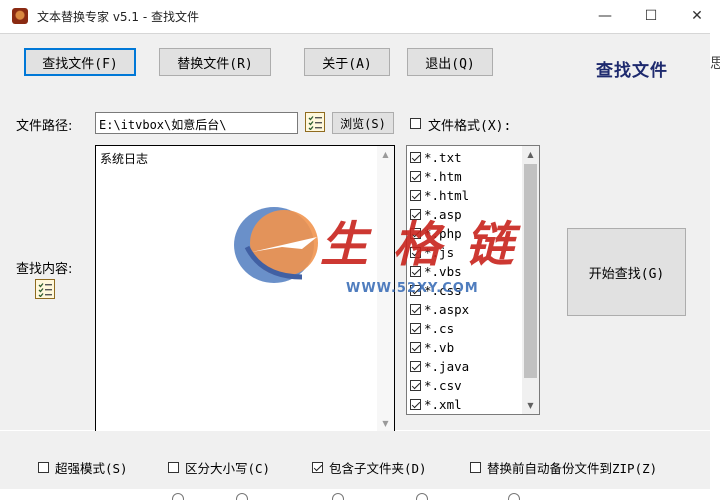 This screenshot has height=500, width=720. I want to click on file-format-checkbox, so click(415, 123).